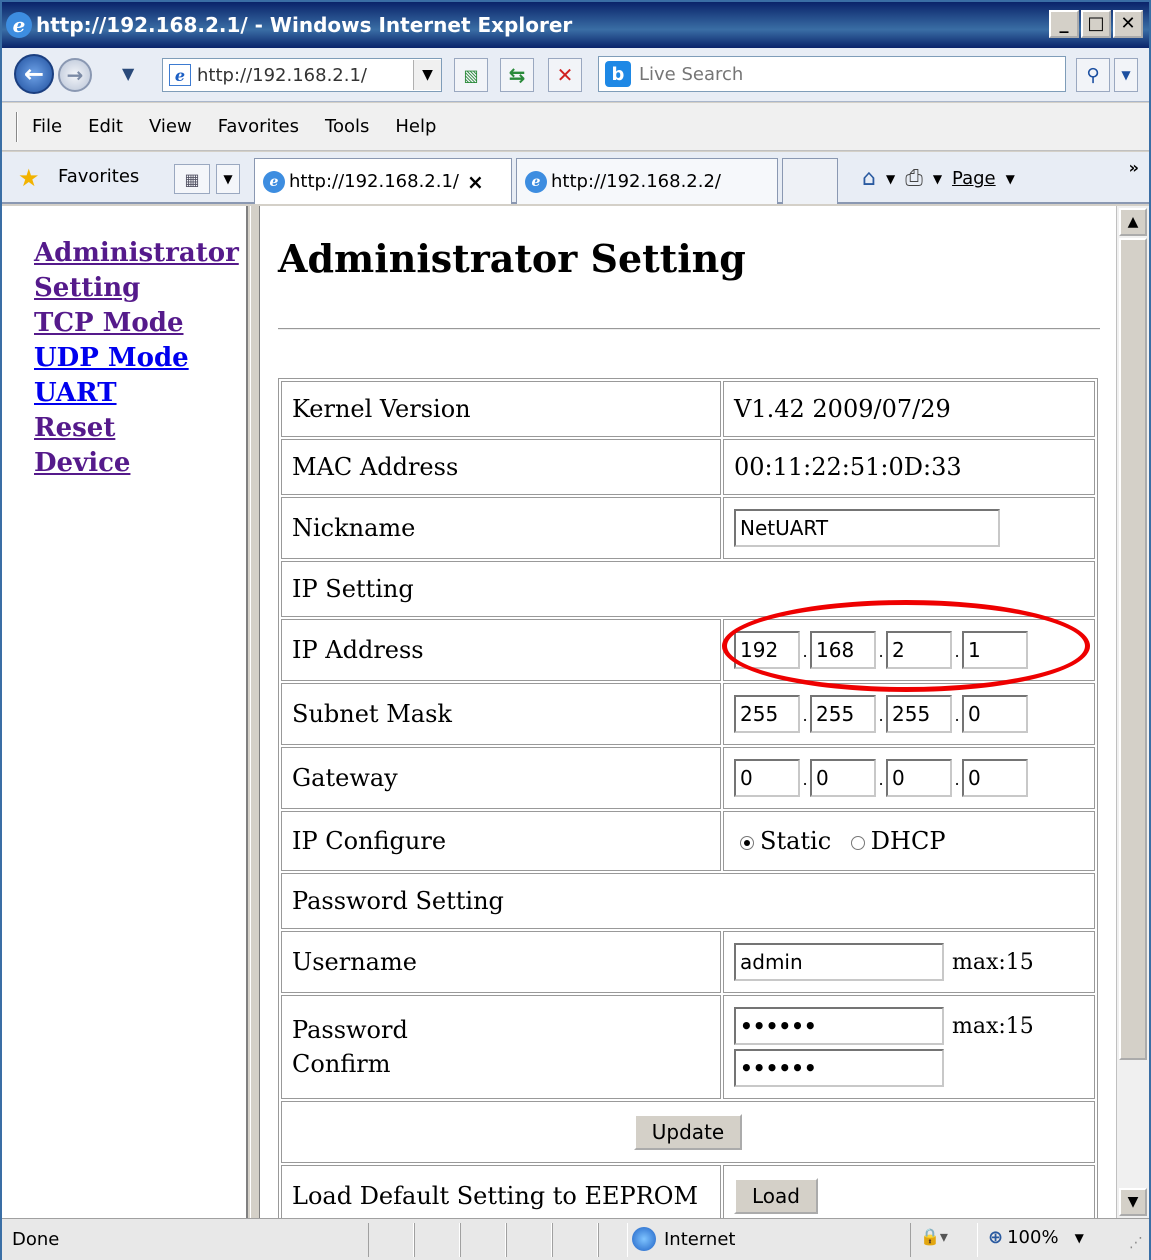 This screenshot has height=1260, width=1151. I want to click on maximize-button: □, so click(1096, 24).